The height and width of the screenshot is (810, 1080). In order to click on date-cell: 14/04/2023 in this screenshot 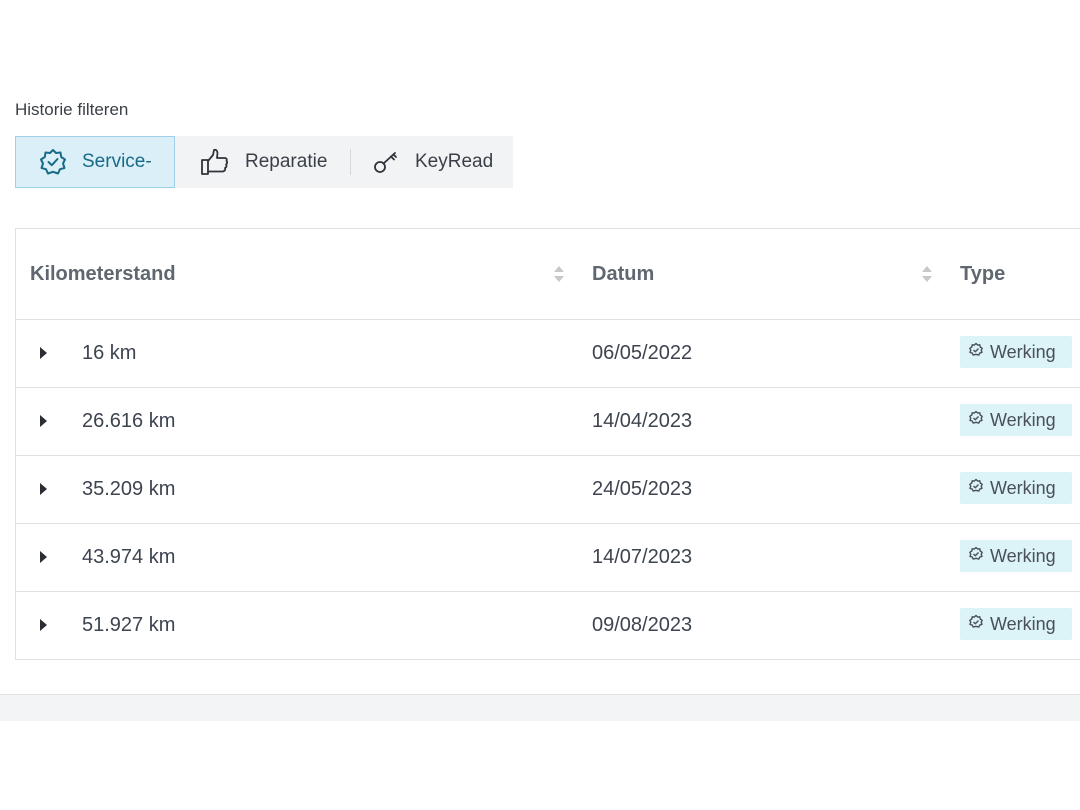, I will do `click(642, 421)`.